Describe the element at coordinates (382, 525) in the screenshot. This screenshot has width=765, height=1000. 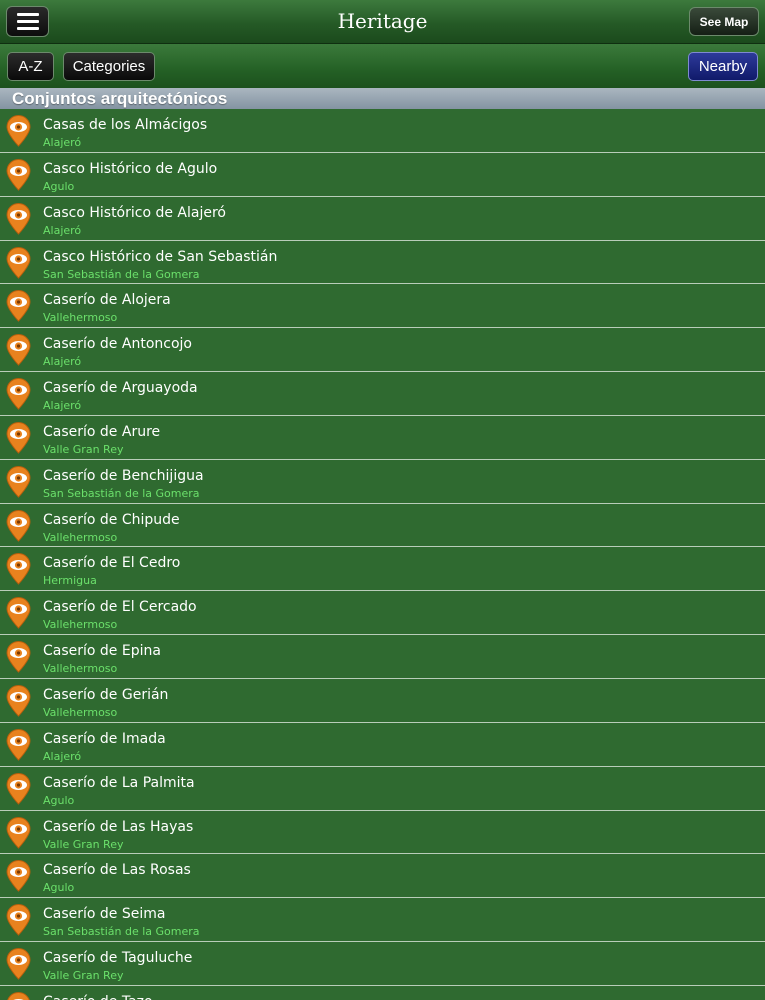
I see `list-item: Caserío de Chipude Vallehermoso` at that location.